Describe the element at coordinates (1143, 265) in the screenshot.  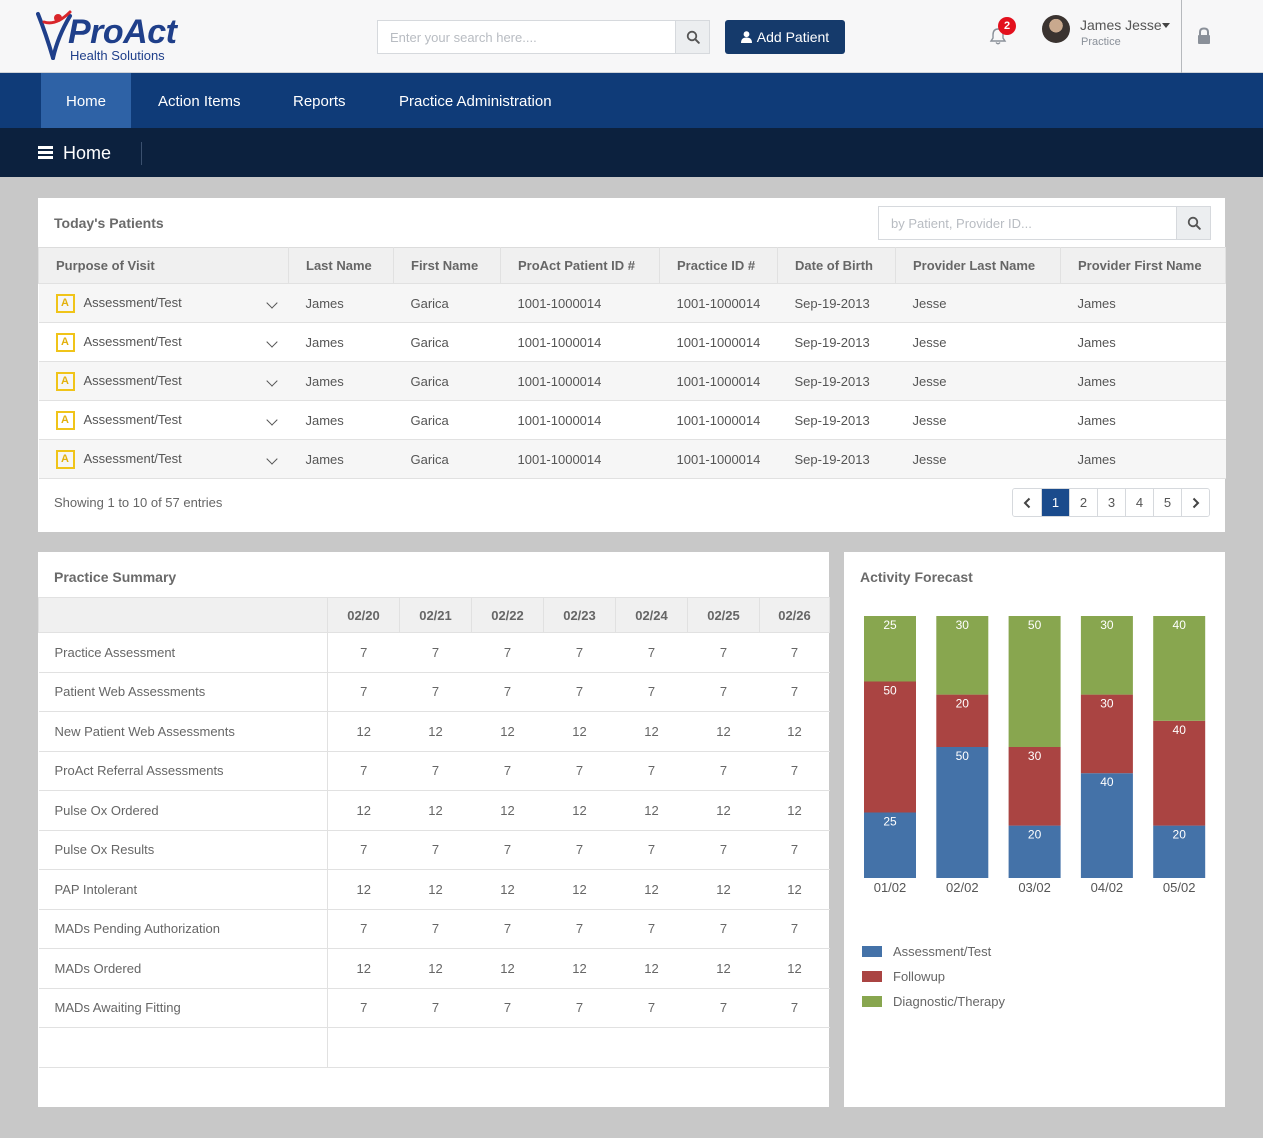
I see `column-header: Provider First Name` at that location.